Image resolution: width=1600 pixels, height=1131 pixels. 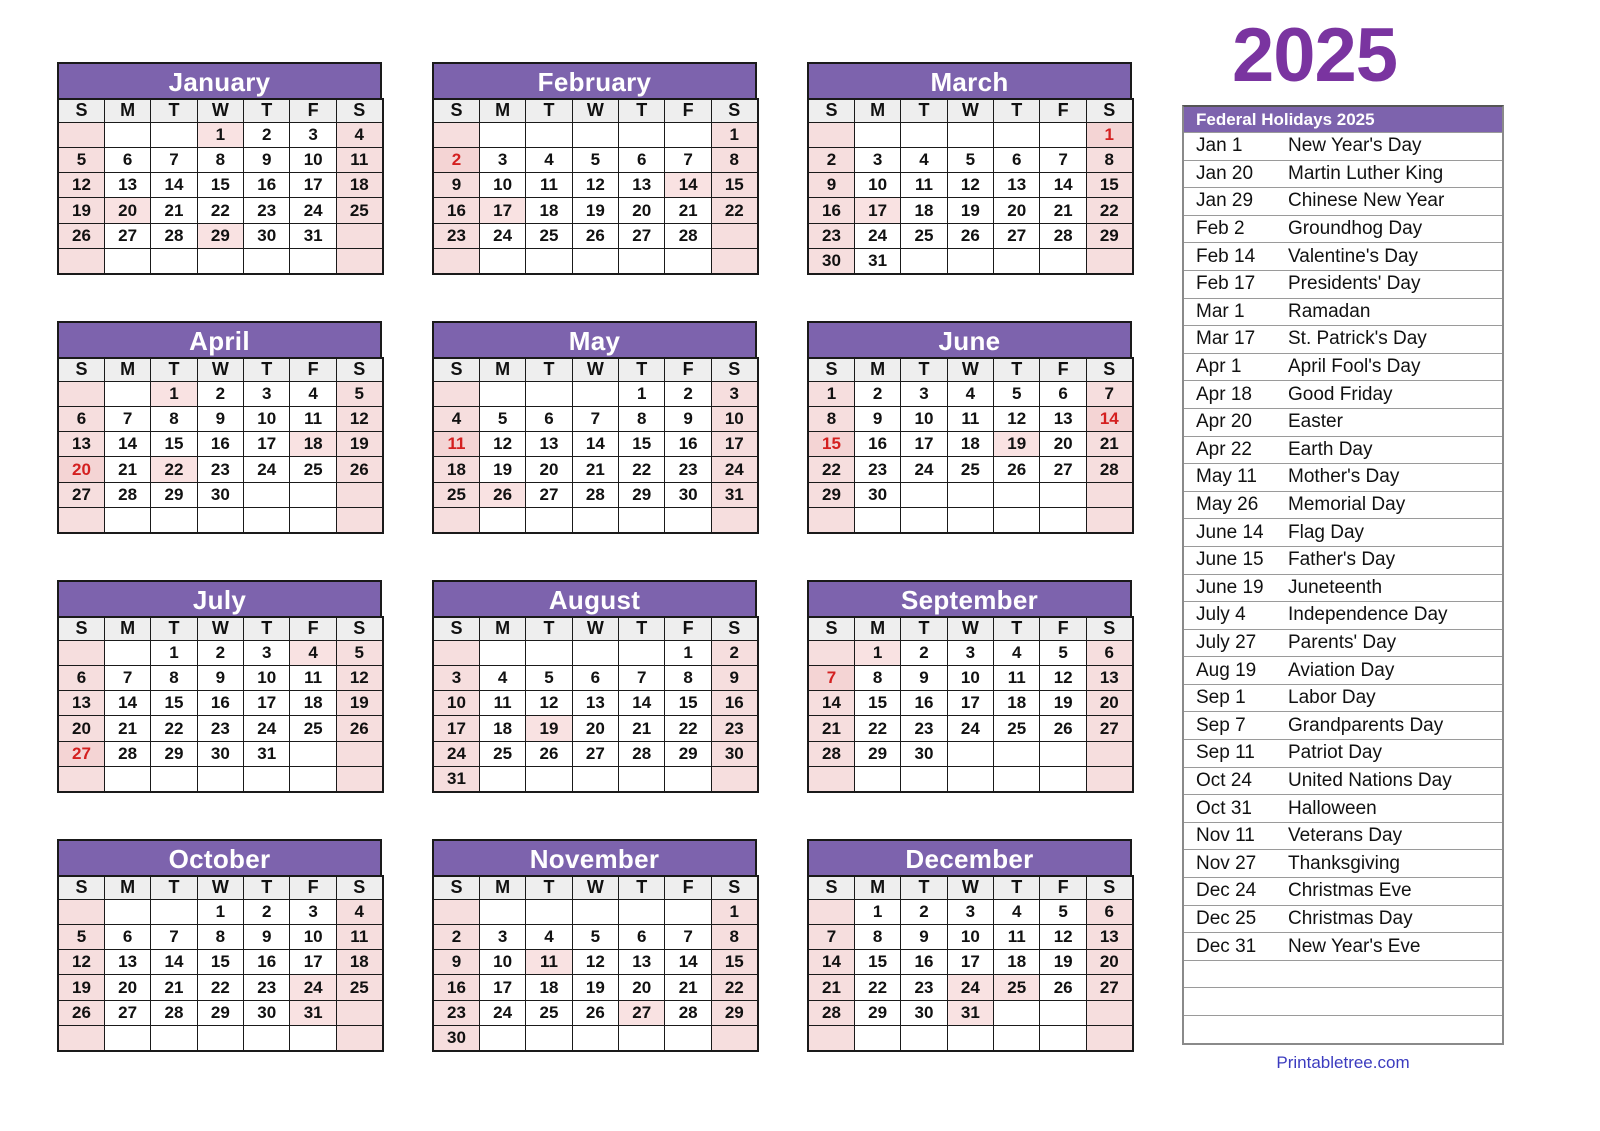 What do you see at coordinates (831, 261) in the screenshot?
I see `day-cell: 30` at bounding box center [831, 261].